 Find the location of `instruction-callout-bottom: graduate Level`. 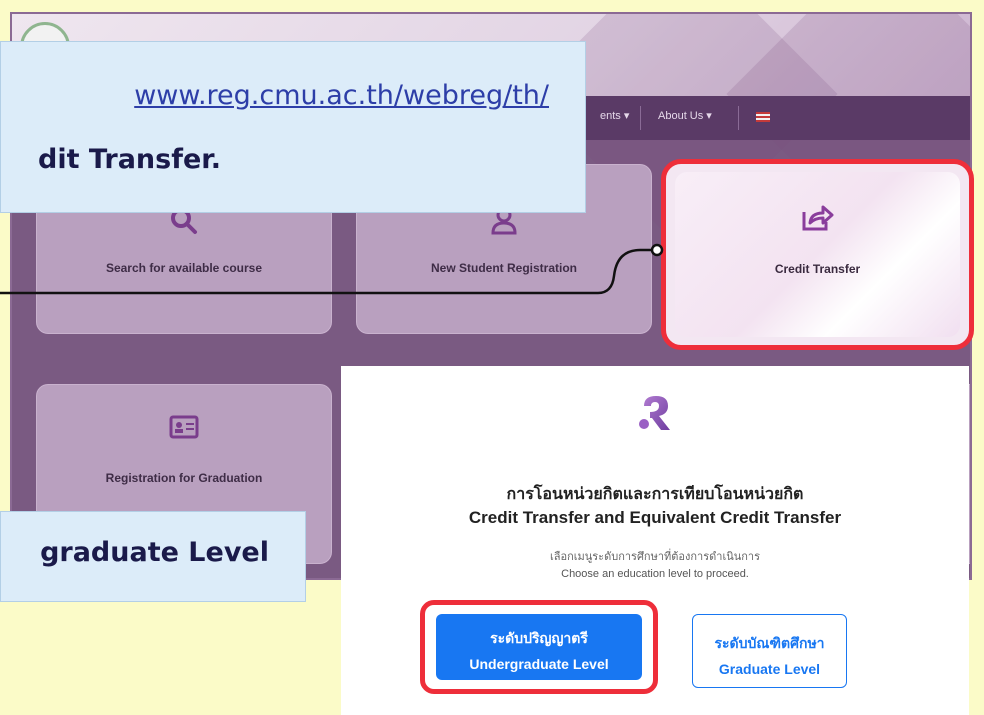

instruction-callout-bottom: graduate Level is located at coordinates (153, 556).